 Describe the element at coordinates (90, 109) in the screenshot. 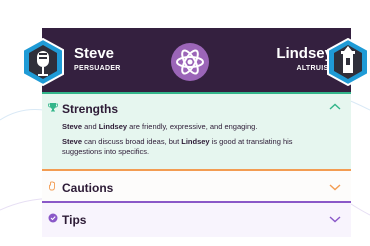

I see `strengths-title: Strengths` at that location.